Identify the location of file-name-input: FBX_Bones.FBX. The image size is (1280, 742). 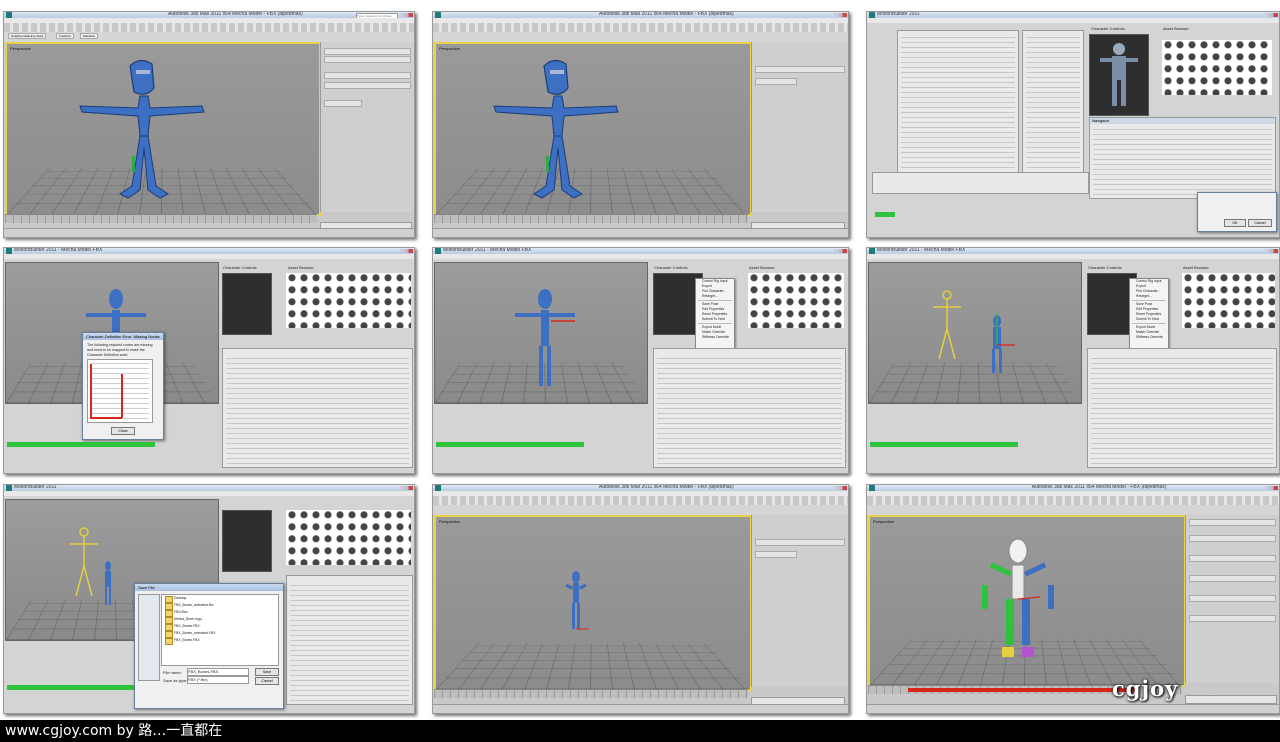
(218, 672).